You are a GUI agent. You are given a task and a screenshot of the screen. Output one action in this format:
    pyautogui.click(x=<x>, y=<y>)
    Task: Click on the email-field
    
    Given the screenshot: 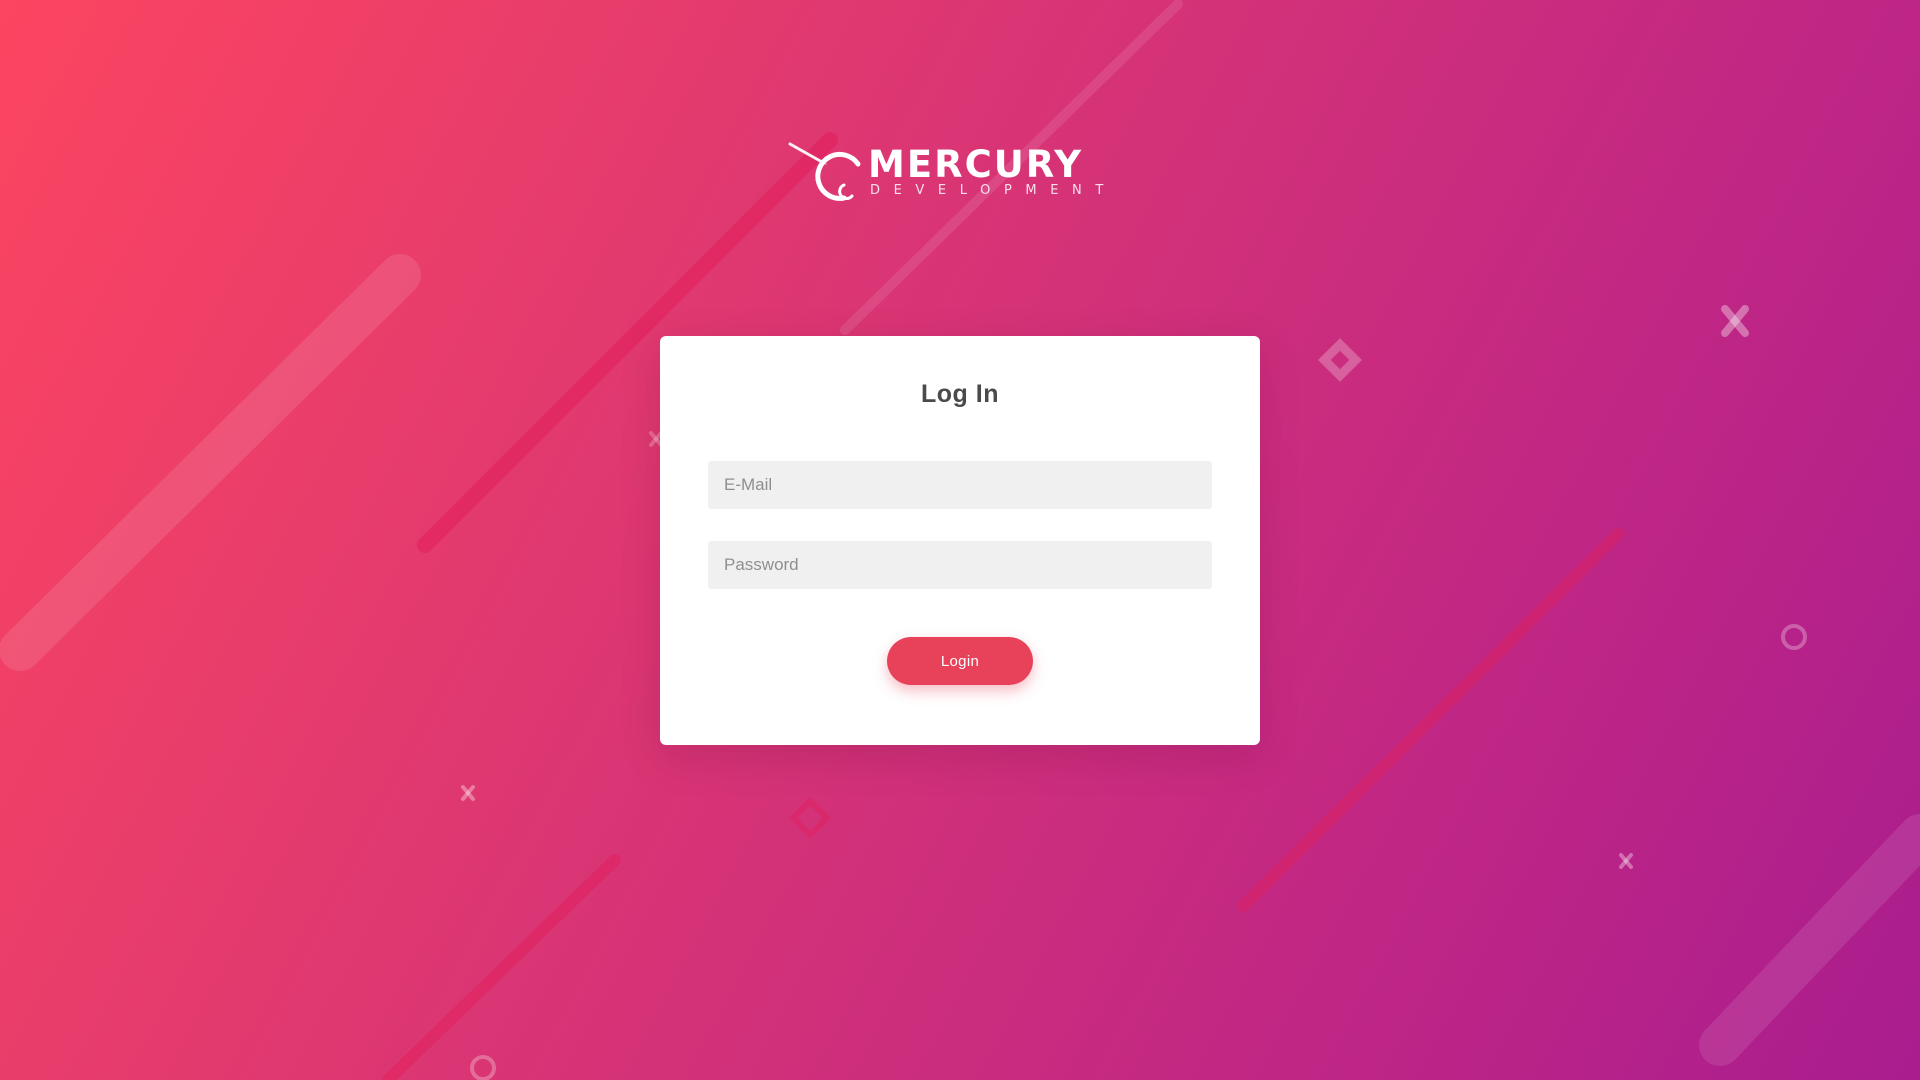 What is the action you would take?
    pyautogui.click(x=960, y=485)
    